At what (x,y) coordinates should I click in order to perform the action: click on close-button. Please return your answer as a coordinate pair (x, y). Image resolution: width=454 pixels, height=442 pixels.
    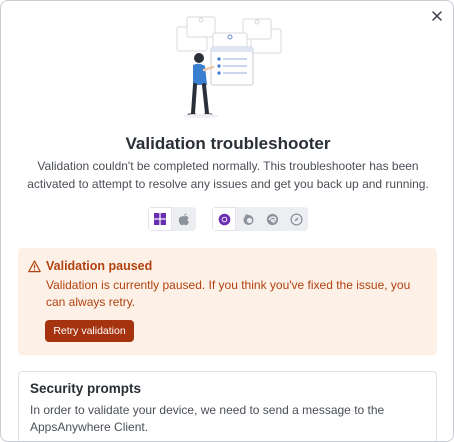
    Looking at the image, I should click on (437, 16).